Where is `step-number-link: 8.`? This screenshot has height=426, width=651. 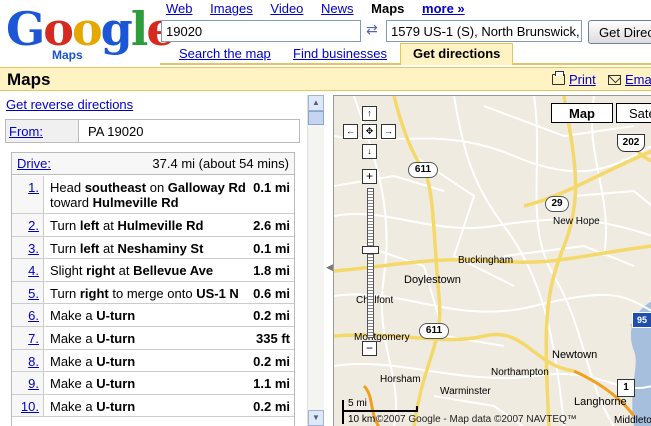 step-number-link: 8. is located at coordinates (33, 361).